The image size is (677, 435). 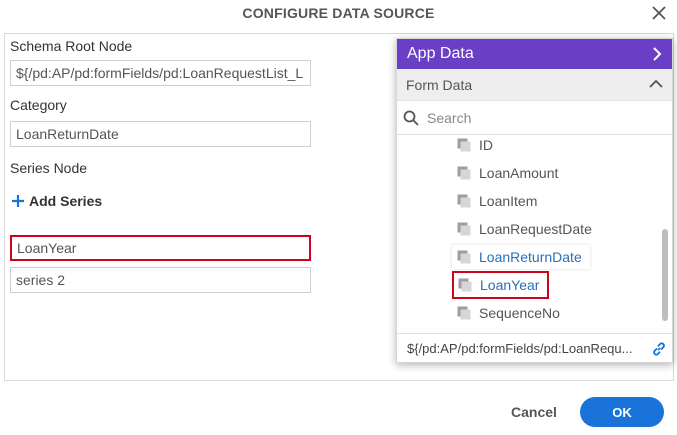 What do you see at coordinates (508, 201) in the screenshot?
I see `list-item-label: LoanItem` at bounding box center [508, 201].